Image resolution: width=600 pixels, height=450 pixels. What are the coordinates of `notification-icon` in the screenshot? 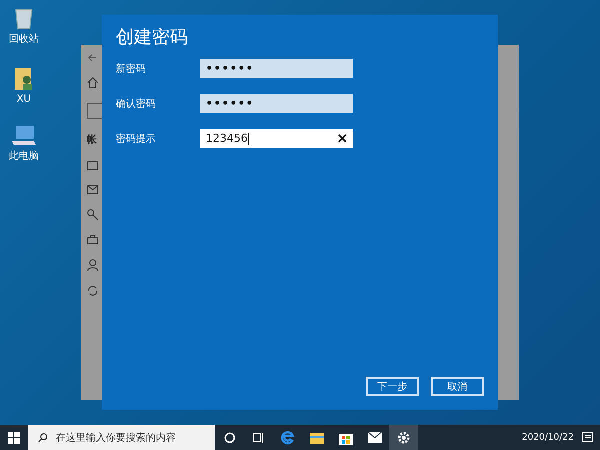 It's located at (588, 438).